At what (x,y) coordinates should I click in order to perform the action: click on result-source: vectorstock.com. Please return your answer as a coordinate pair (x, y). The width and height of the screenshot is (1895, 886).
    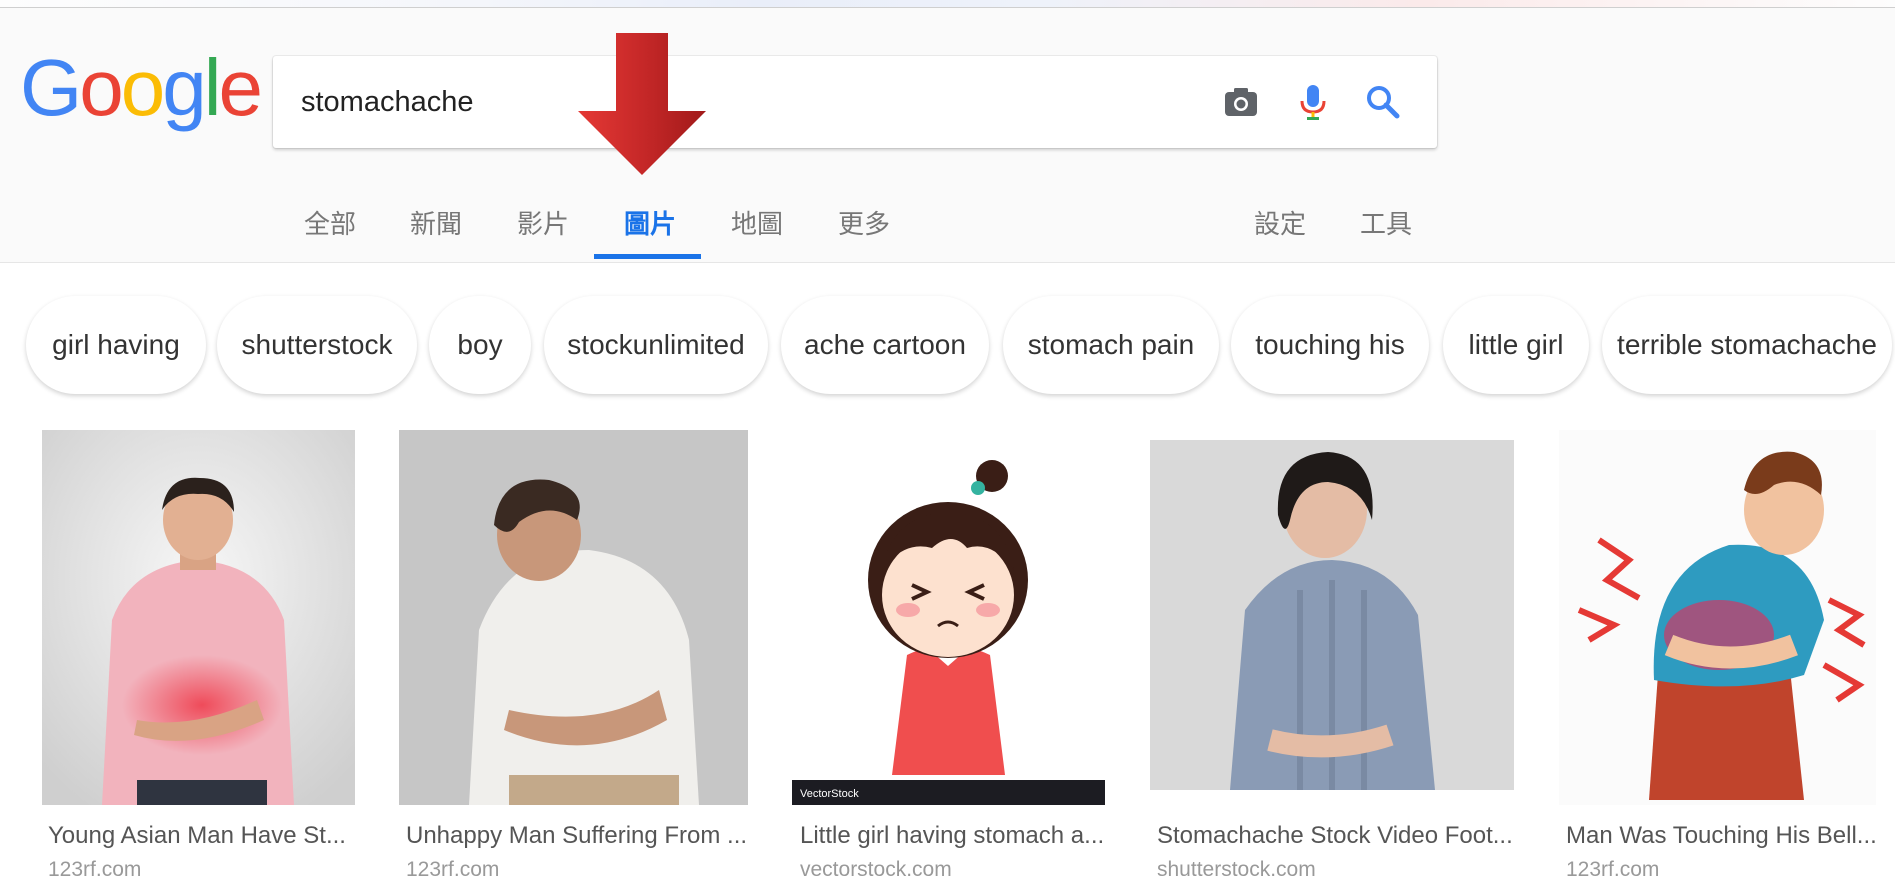
    Looking at the image, I should click on (876, 869).